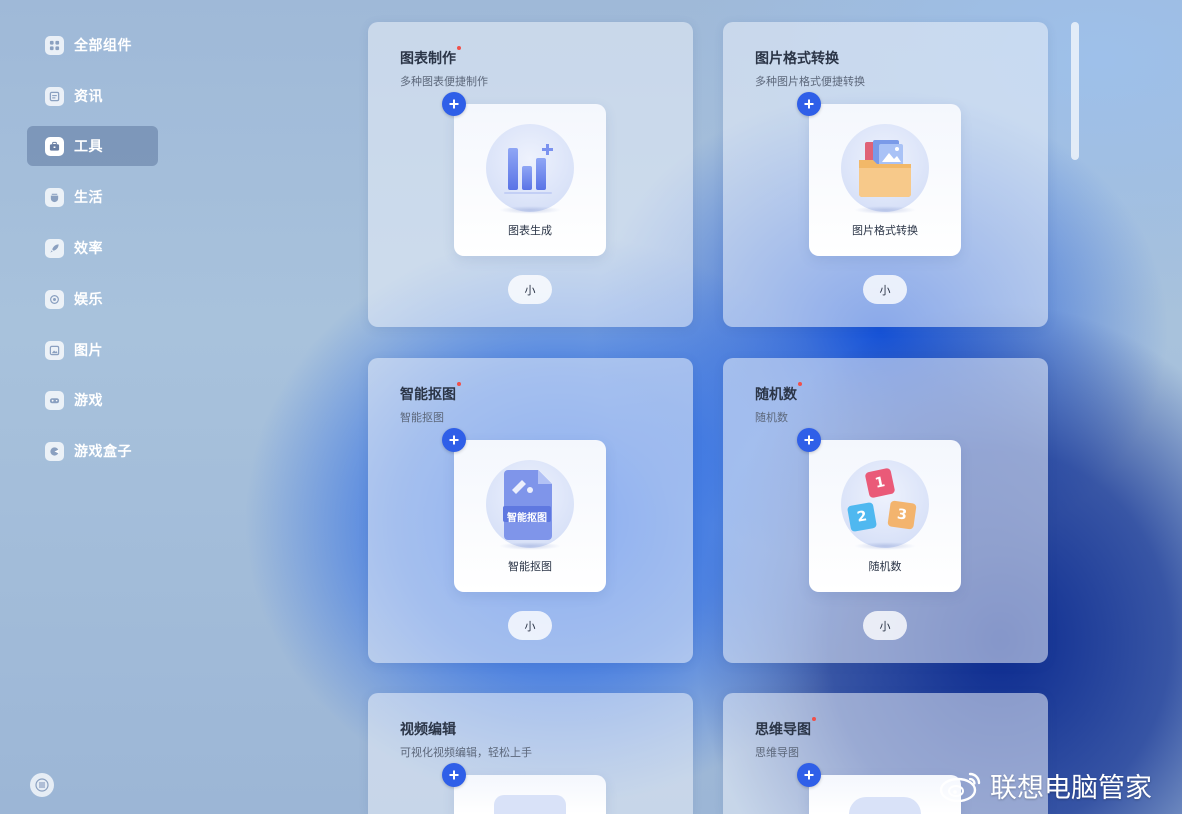  What do you see at coordinates (54, 146) in the screenshot?
I see `toolbox-icon` at bounding box center [54, 146].